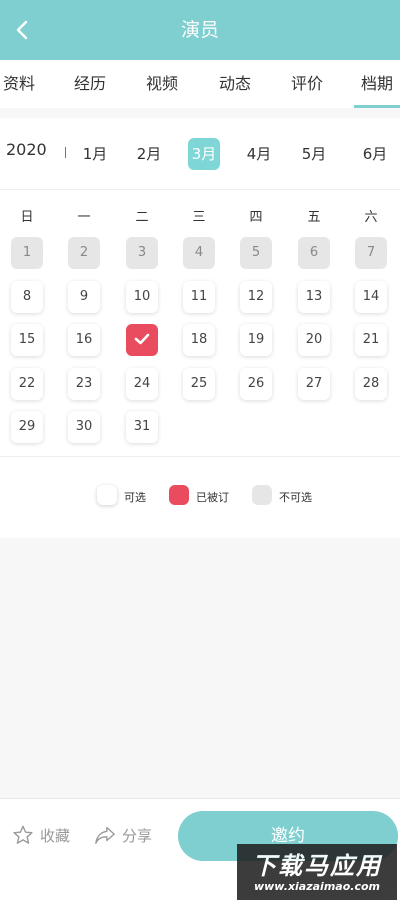 This screenshot has width=400, height=900. Describe the element at coordinates (95, 154) in the screenshot. I see `month-1: 1月` at that location.